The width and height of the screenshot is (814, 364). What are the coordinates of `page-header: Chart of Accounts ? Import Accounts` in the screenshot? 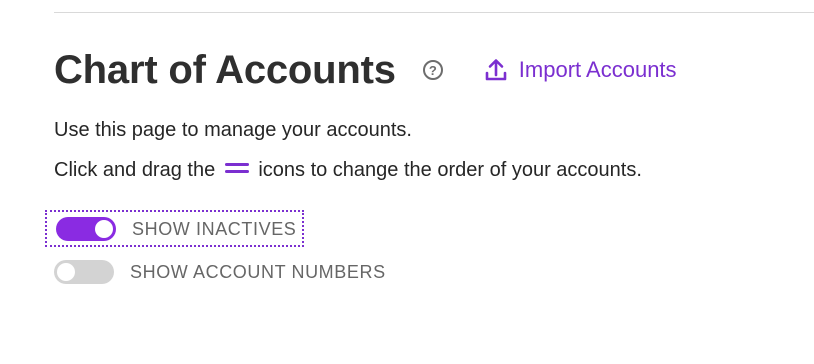 It's located at (365, 70).